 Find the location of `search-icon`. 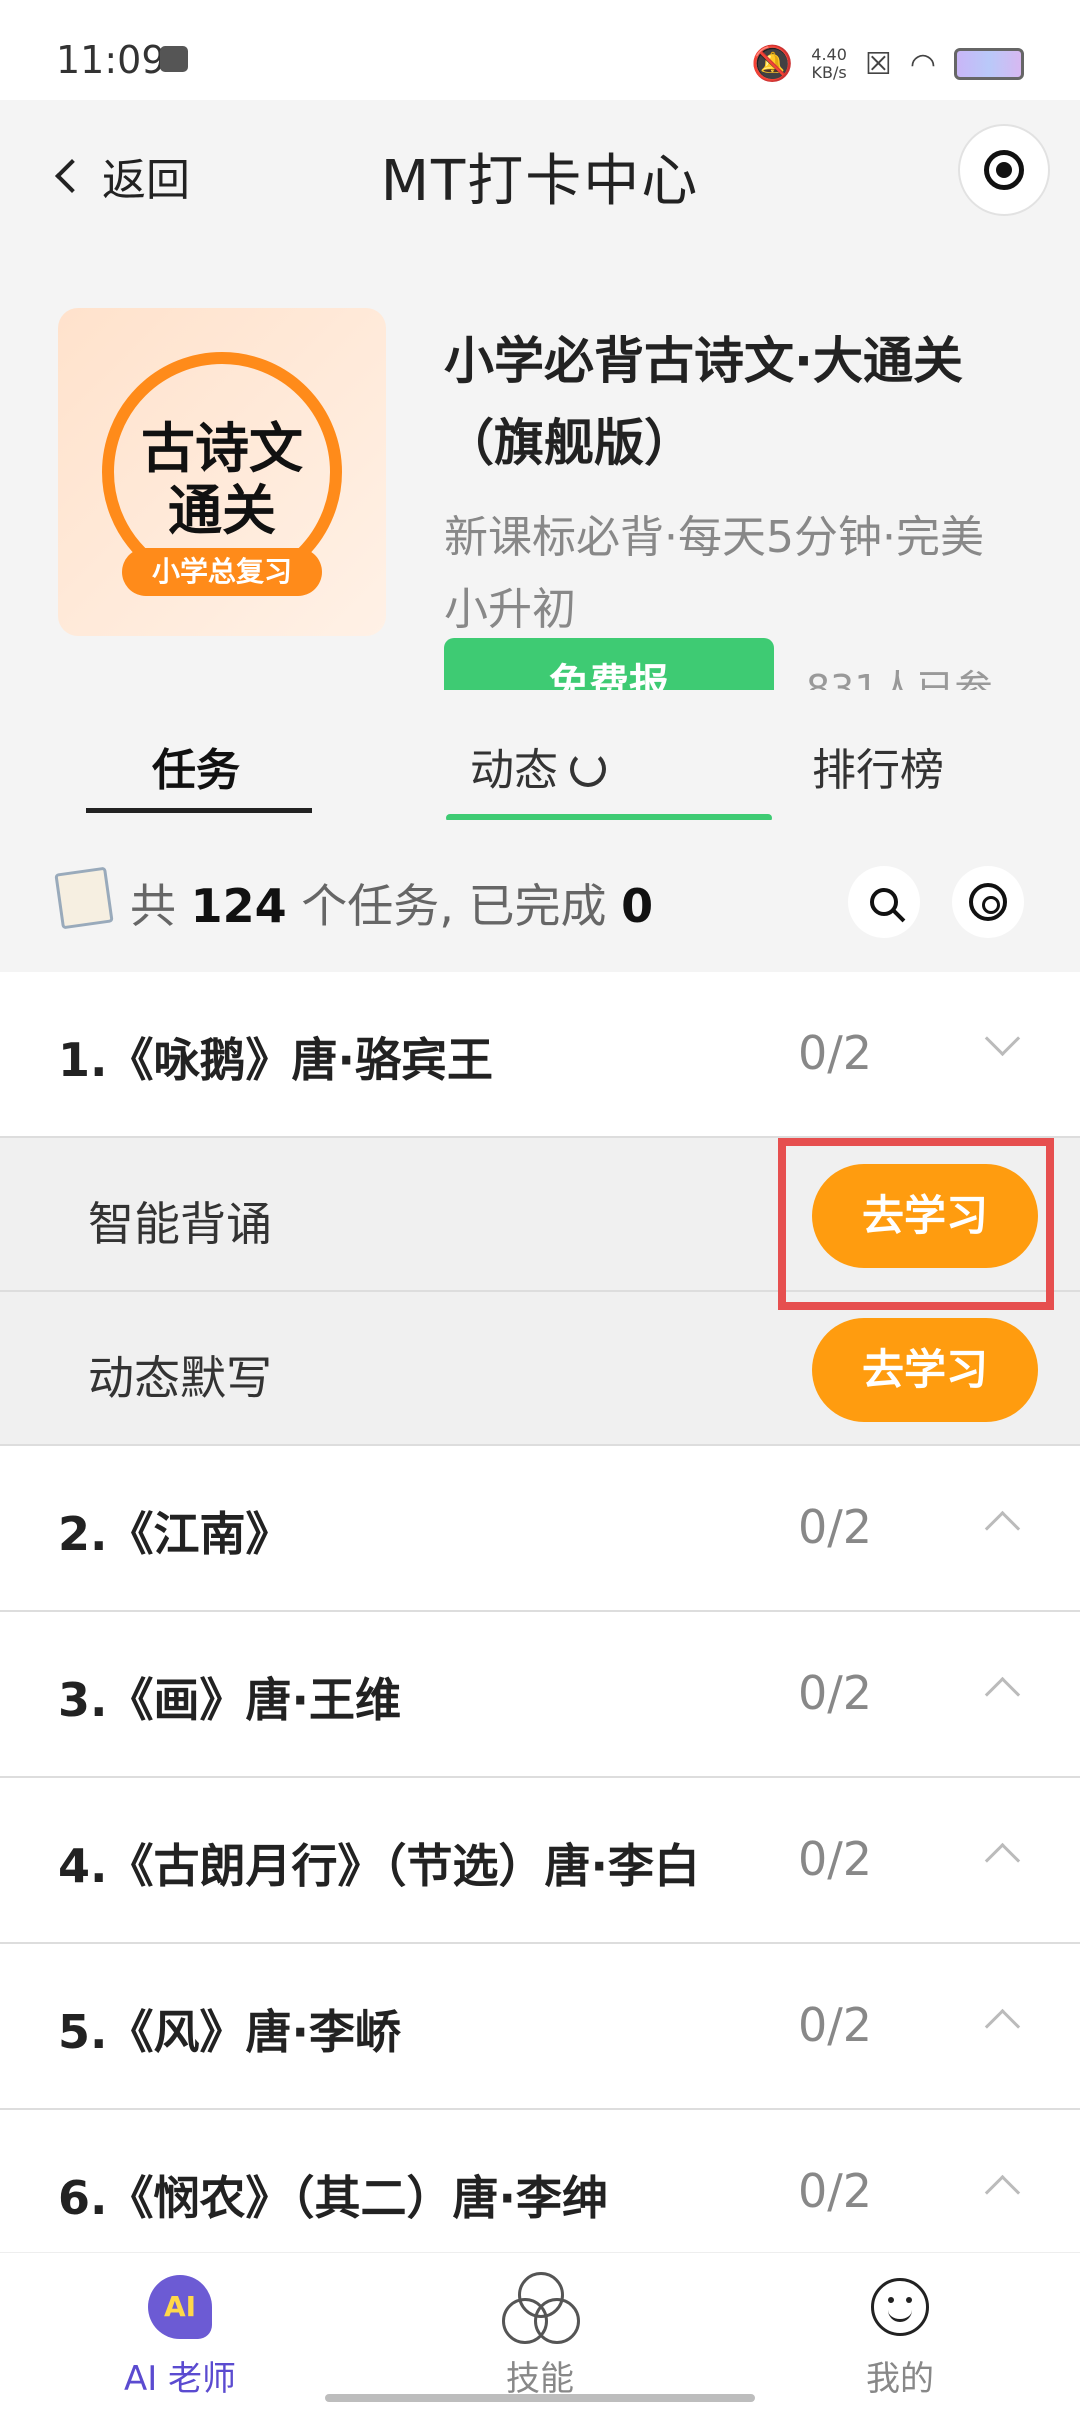

search-icon is located at coordinates (884, 902).